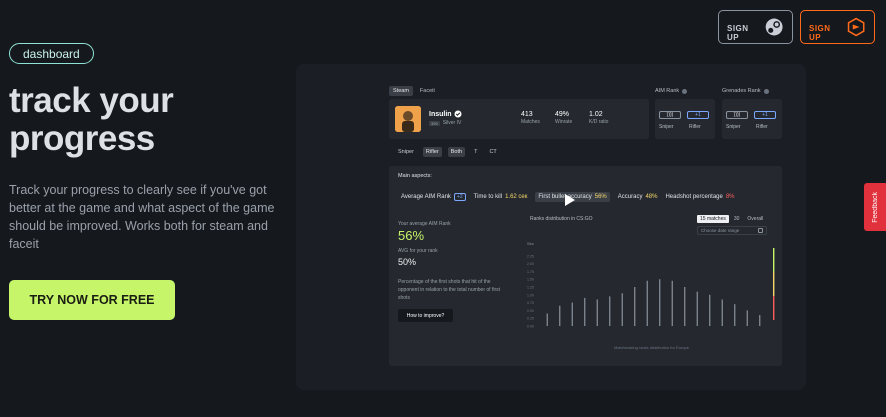 The height and width of the screenshot is (417, 886). Describe the element at coordinates (760, 230) in the screenshot. I see `calendar-icon` at that location.